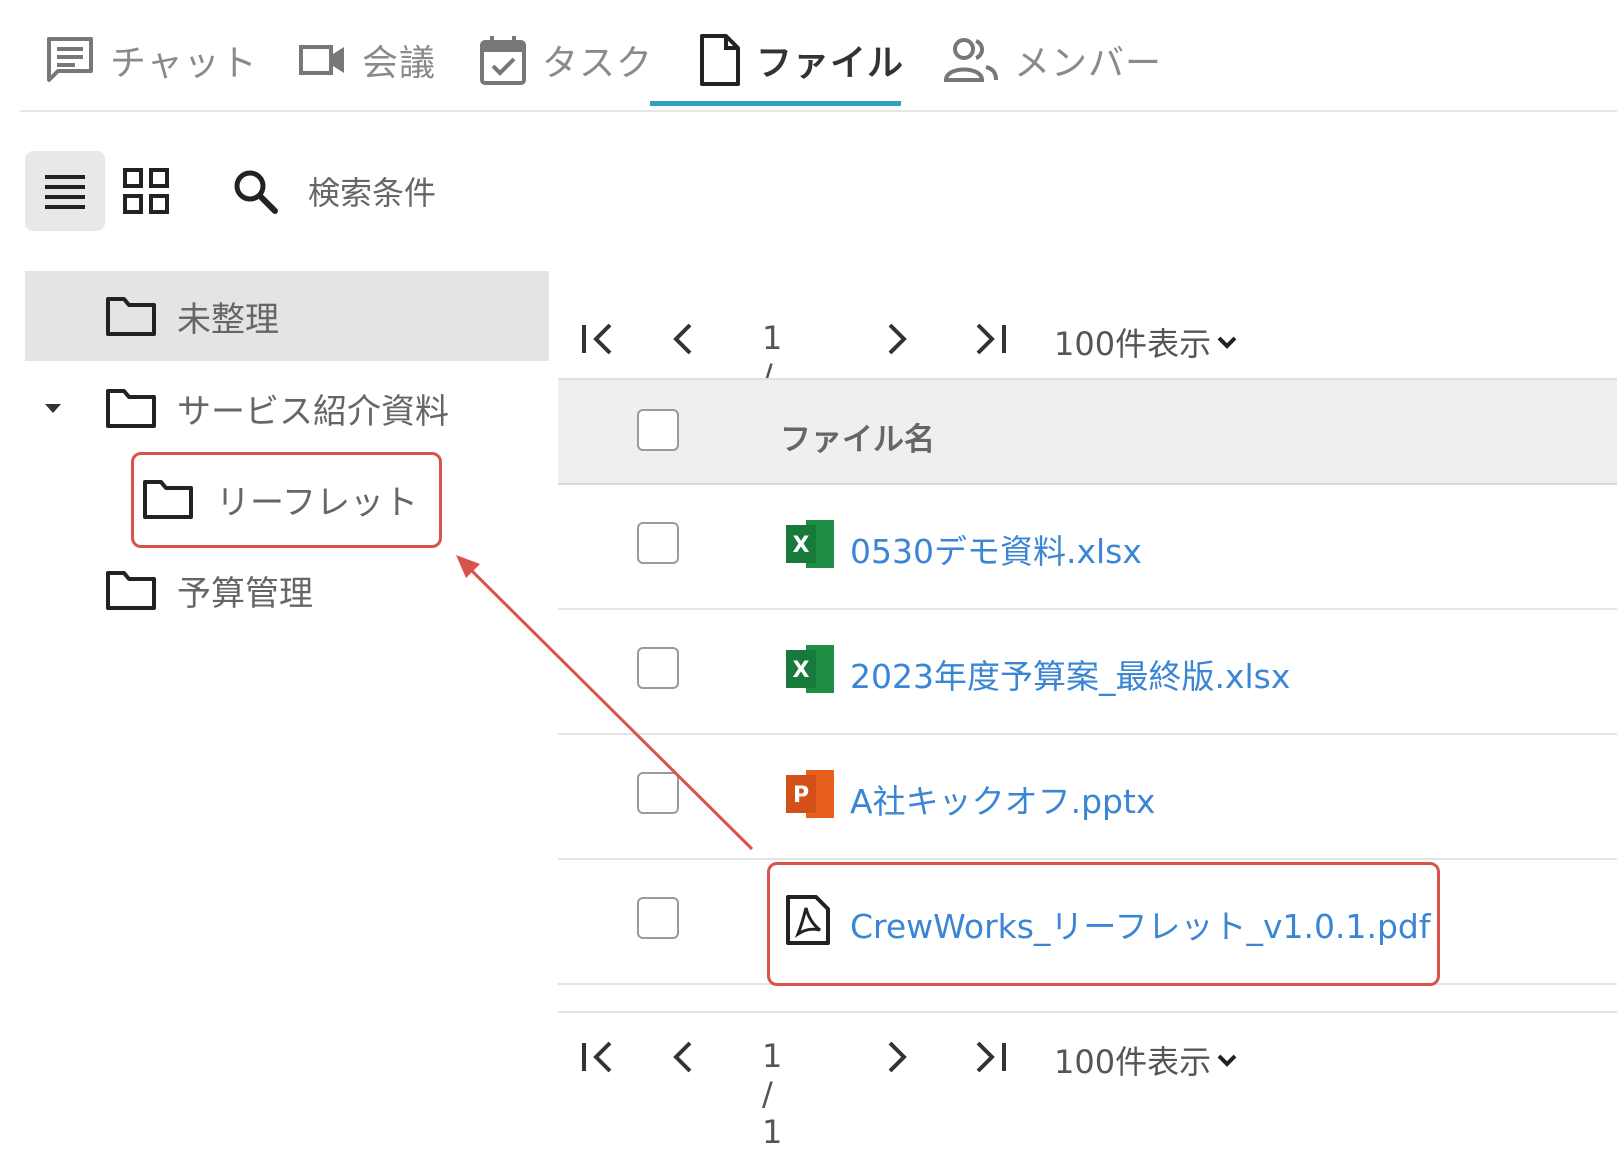 The image size is (1617, 1151). Describe the element at coordinates (1227, 1060) in the screenshot. I see `chevron-down-icon` at that location.